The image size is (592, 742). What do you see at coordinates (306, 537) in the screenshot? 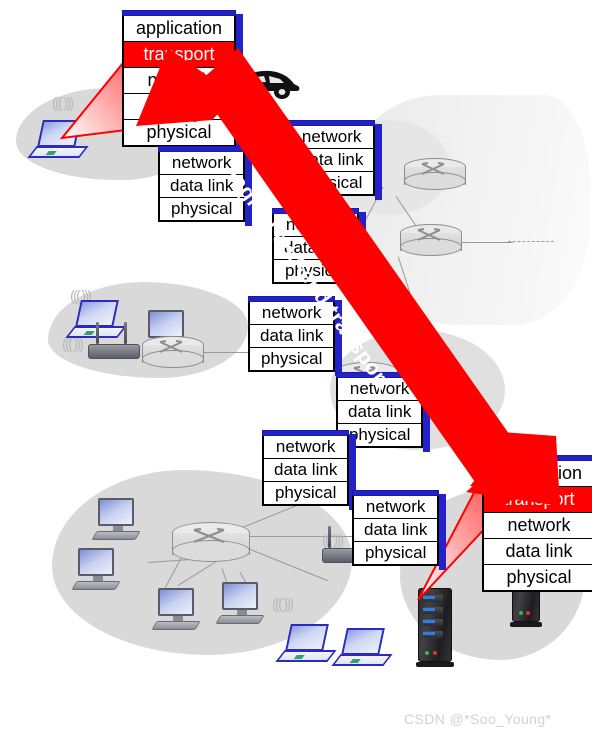
I see `link-router-right` at bounding box center [306, 537].